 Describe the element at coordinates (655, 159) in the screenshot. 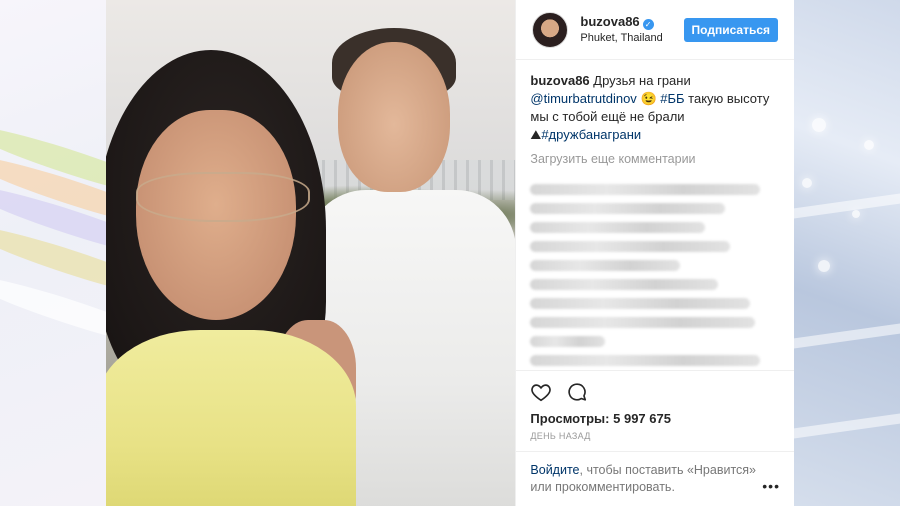

I see `load-more-comments-link: Загрузить еще комментарии` at that location.